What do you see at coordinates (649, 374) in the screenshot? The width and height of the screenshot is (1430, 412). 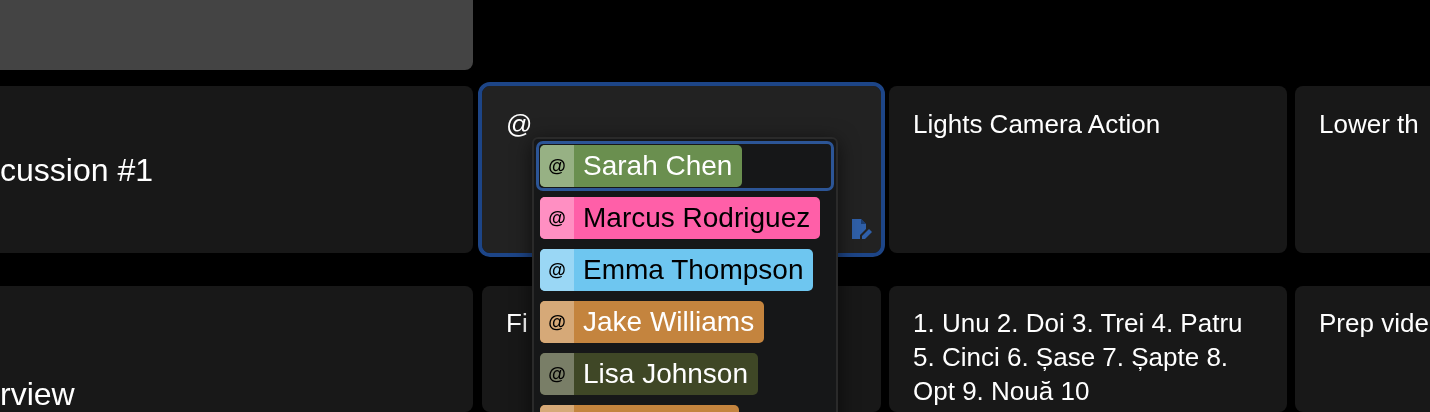 I see `mention-tag: @ Lisa Johnson` at bounding box center [649, 374].